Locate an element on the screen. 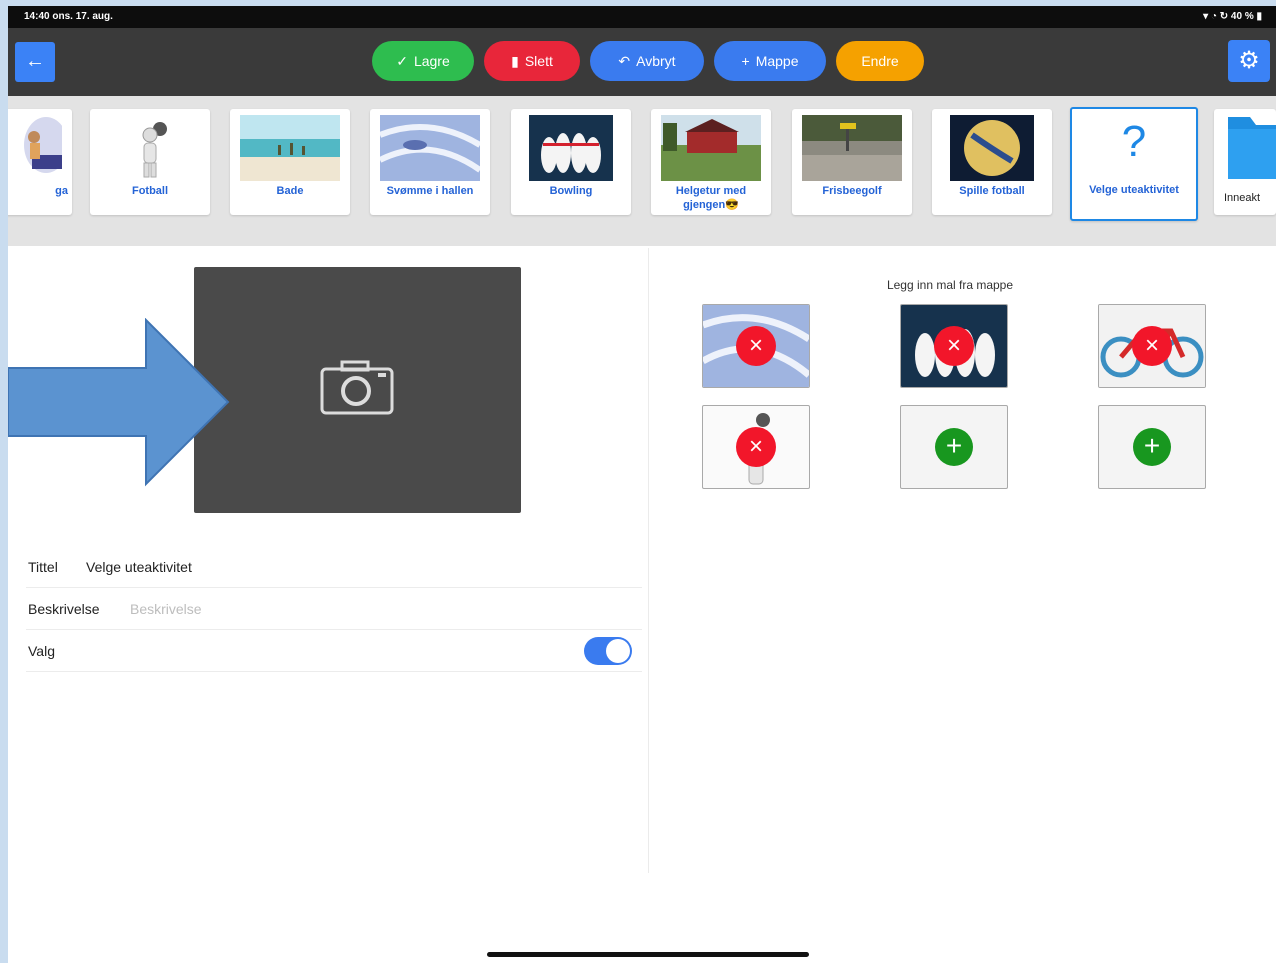 The image size is (1276, 963). description-label: Beskrivelse is located at coordinates (64, 609).